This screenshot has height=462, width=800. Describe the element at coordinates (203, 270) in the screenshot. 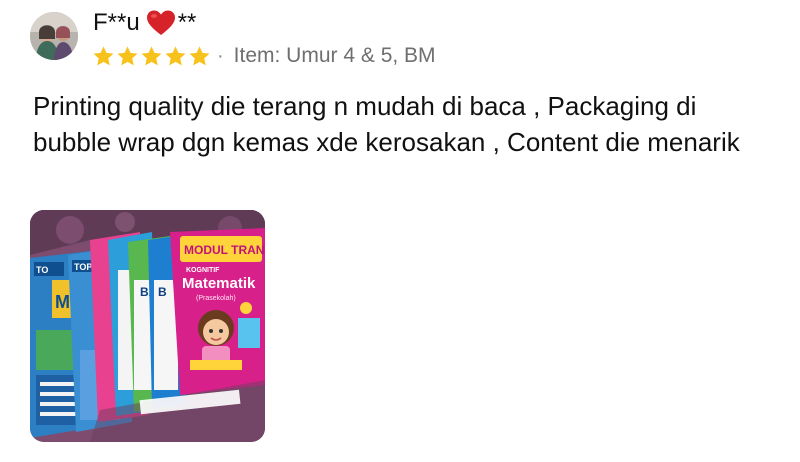

I see `front-badge: KOGNITIF` at that location.